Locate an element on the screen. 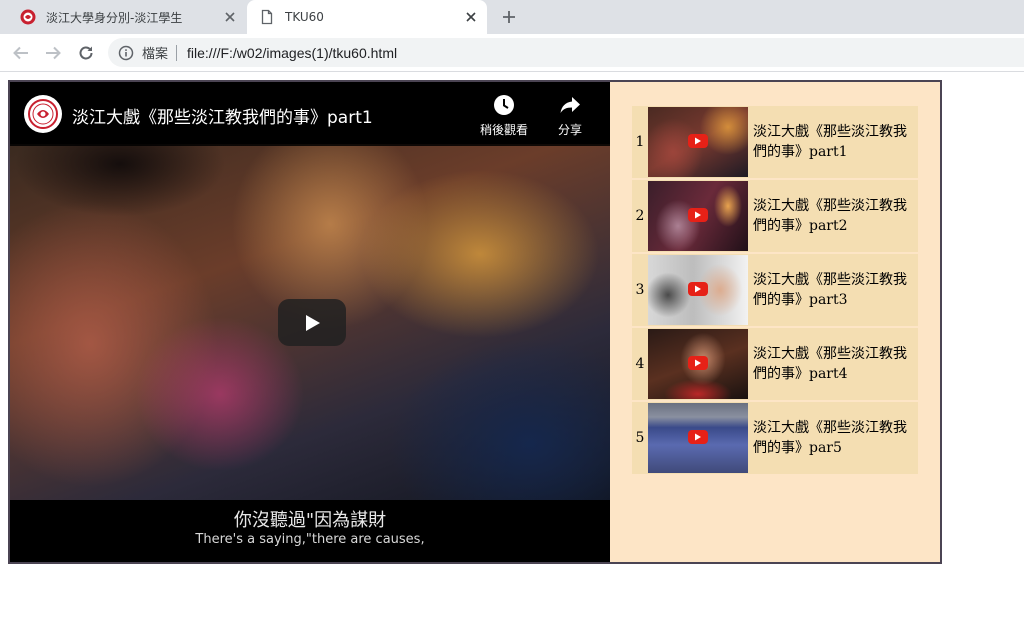  reload-button is located at coordinates (86, 53).